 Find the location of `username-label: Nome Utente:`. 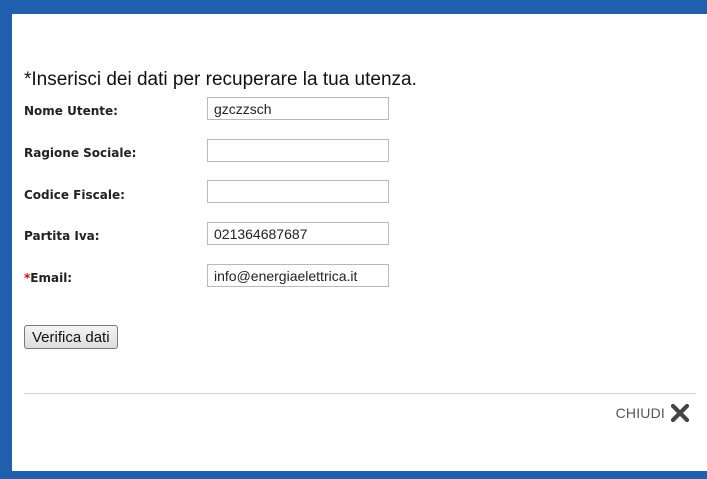

username-label: Nome Utente: is located at coordinates (71, 111).